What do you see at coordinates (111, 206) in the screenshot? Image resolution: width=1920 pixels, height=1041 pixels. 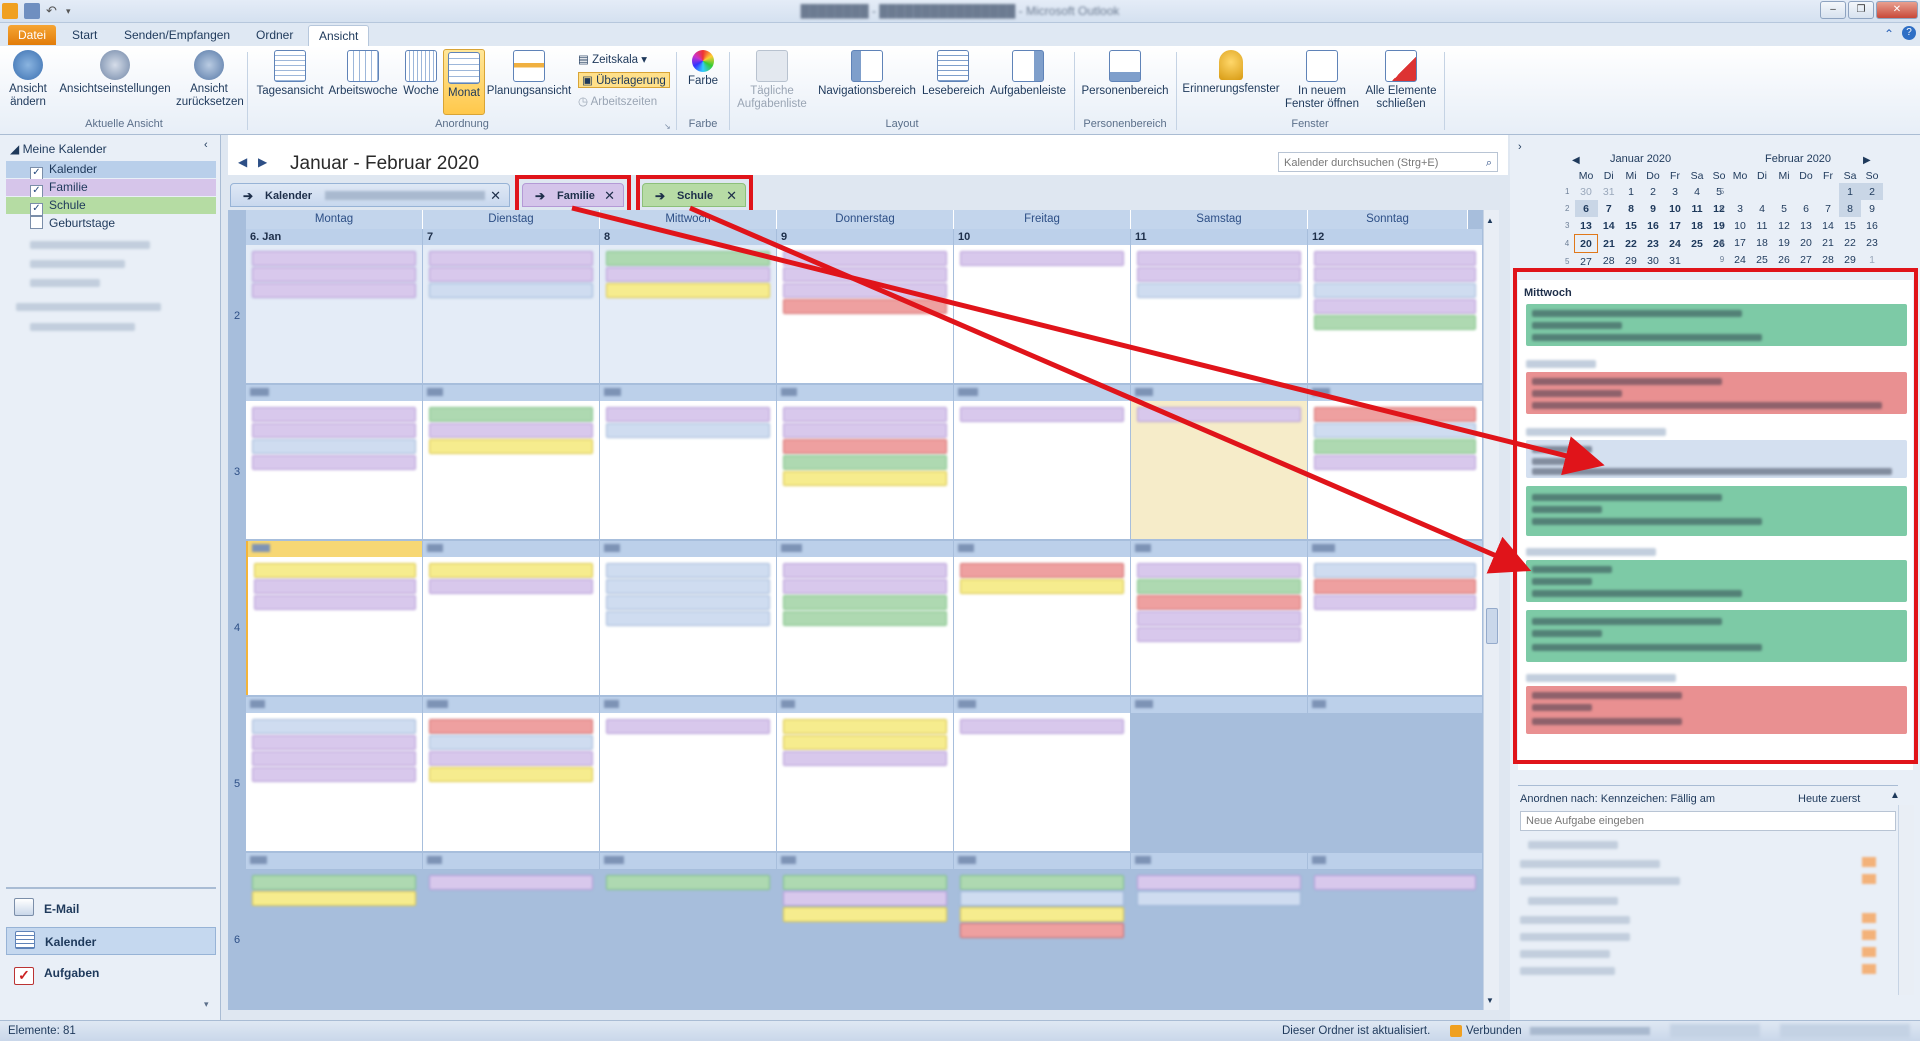 I see `calendar-item-schule: ✓ Schule` at bounding box center [111, 206].